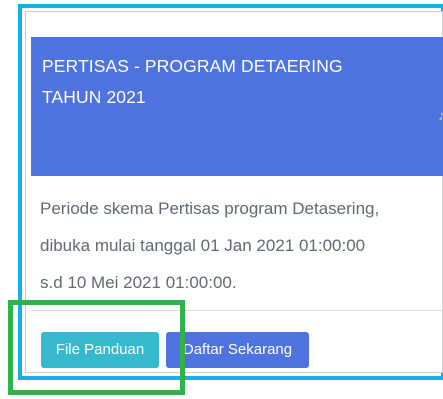 This screenshot has width=443, height=399. What do you see at coordinates (440, 115) in the screenshot?
I see `partial-glyph-icon: ♪` at bounding box center [440, 115].